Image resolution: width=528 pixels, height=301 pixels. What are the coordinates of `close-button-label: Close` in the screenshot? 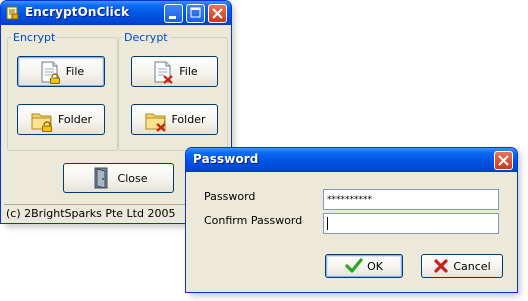 It's located at (132, 178).